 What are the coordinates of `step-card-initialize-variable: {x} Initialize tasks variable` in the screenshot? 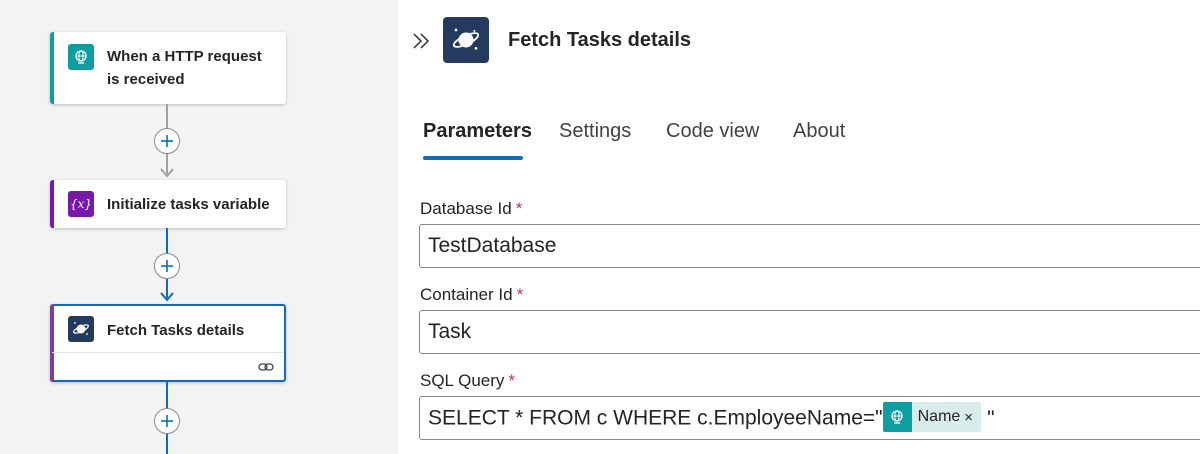 It's located at (168, 204).